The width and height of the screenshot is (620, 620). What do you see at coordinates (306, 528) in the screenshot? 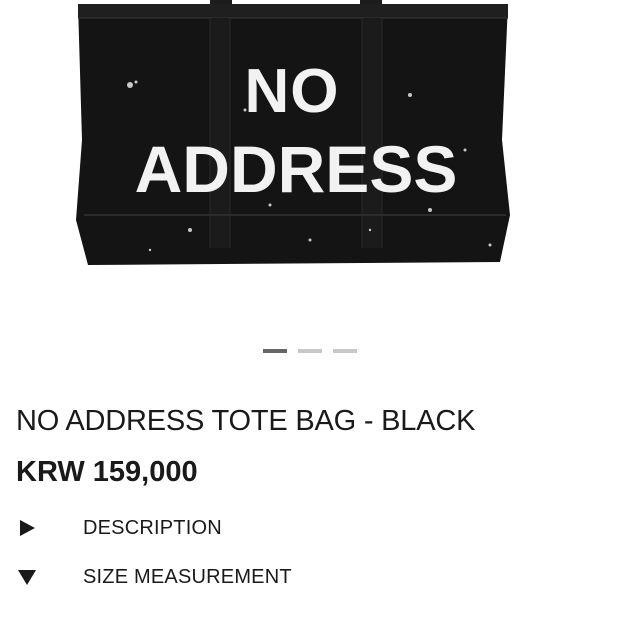
I see `description-toggle: DESCRIPTION` at bounding box center [306, 528].